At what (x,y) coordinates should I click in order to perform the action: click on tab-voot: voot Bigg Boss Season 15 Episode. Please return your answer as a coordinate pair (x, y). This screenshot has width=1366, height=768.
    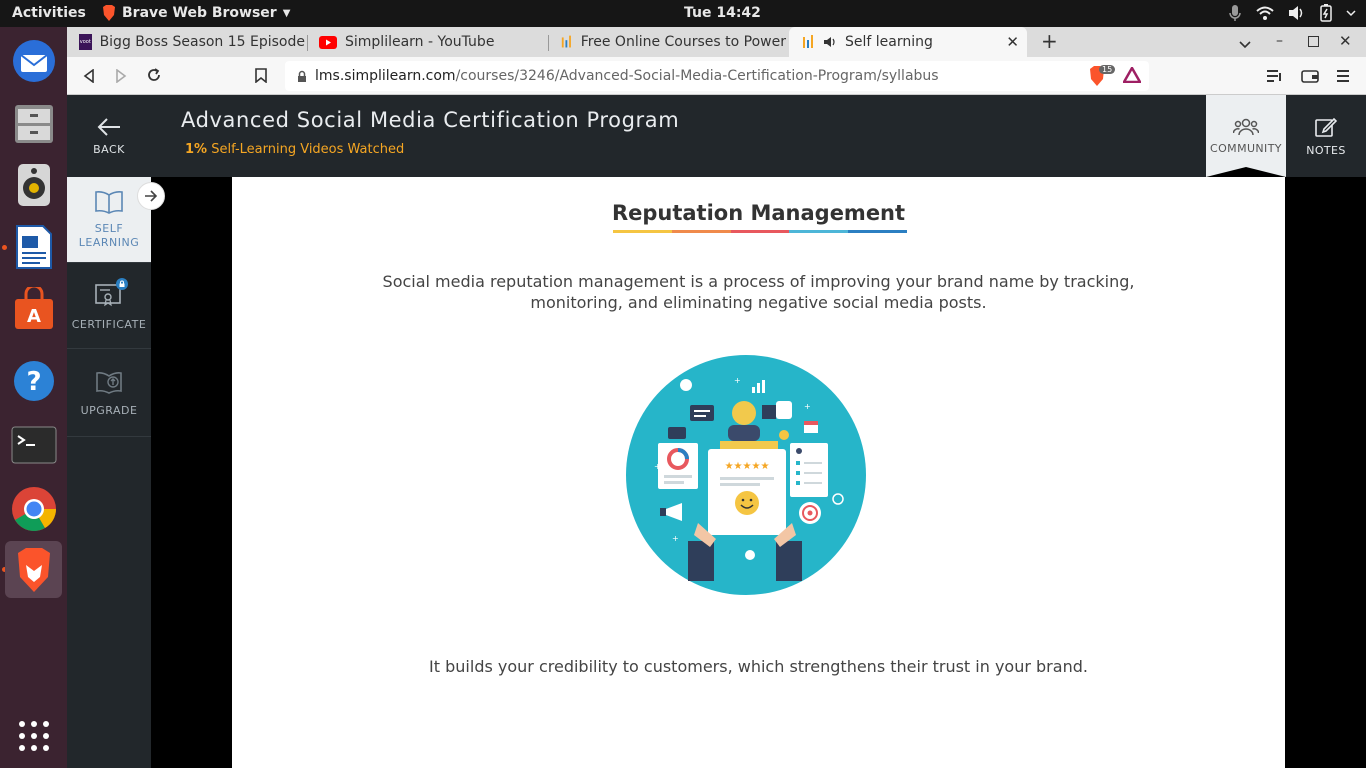
    Looking at the image, I should click on (186, 42).